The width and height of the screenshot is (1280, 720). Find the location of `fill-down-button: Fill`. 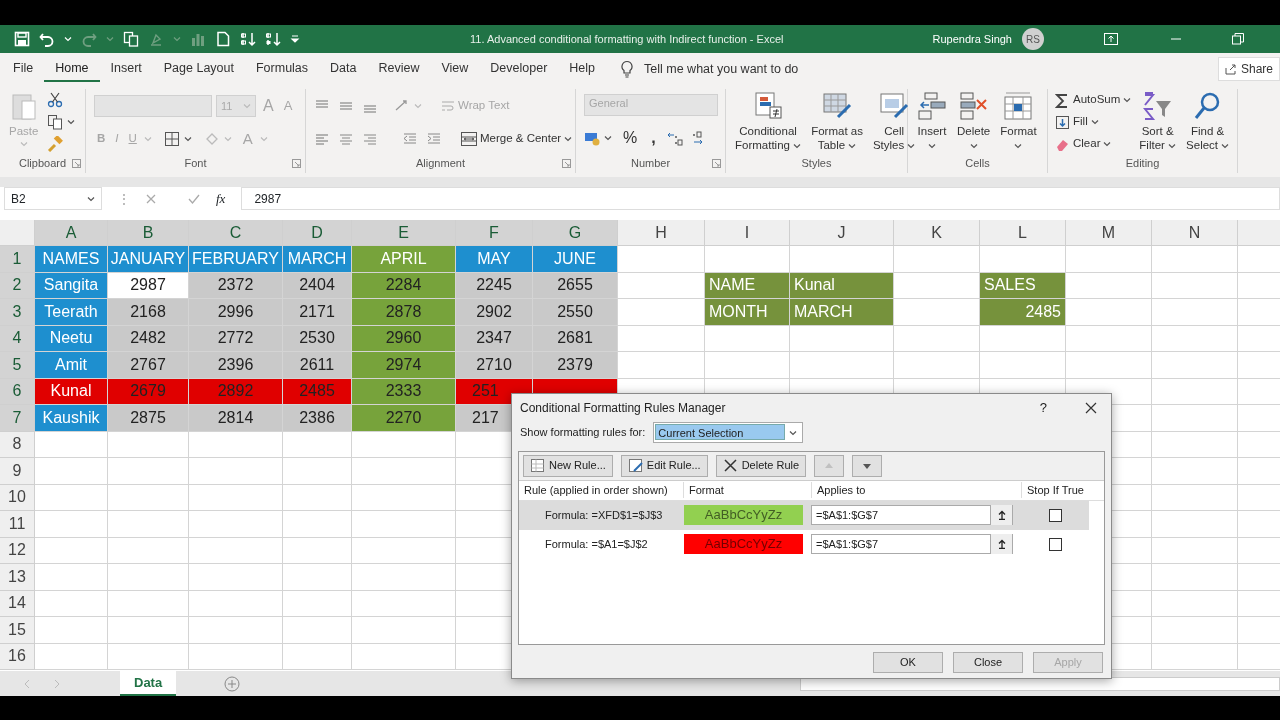

fill-down-button: Fill is located at coordinates (1093, 122).